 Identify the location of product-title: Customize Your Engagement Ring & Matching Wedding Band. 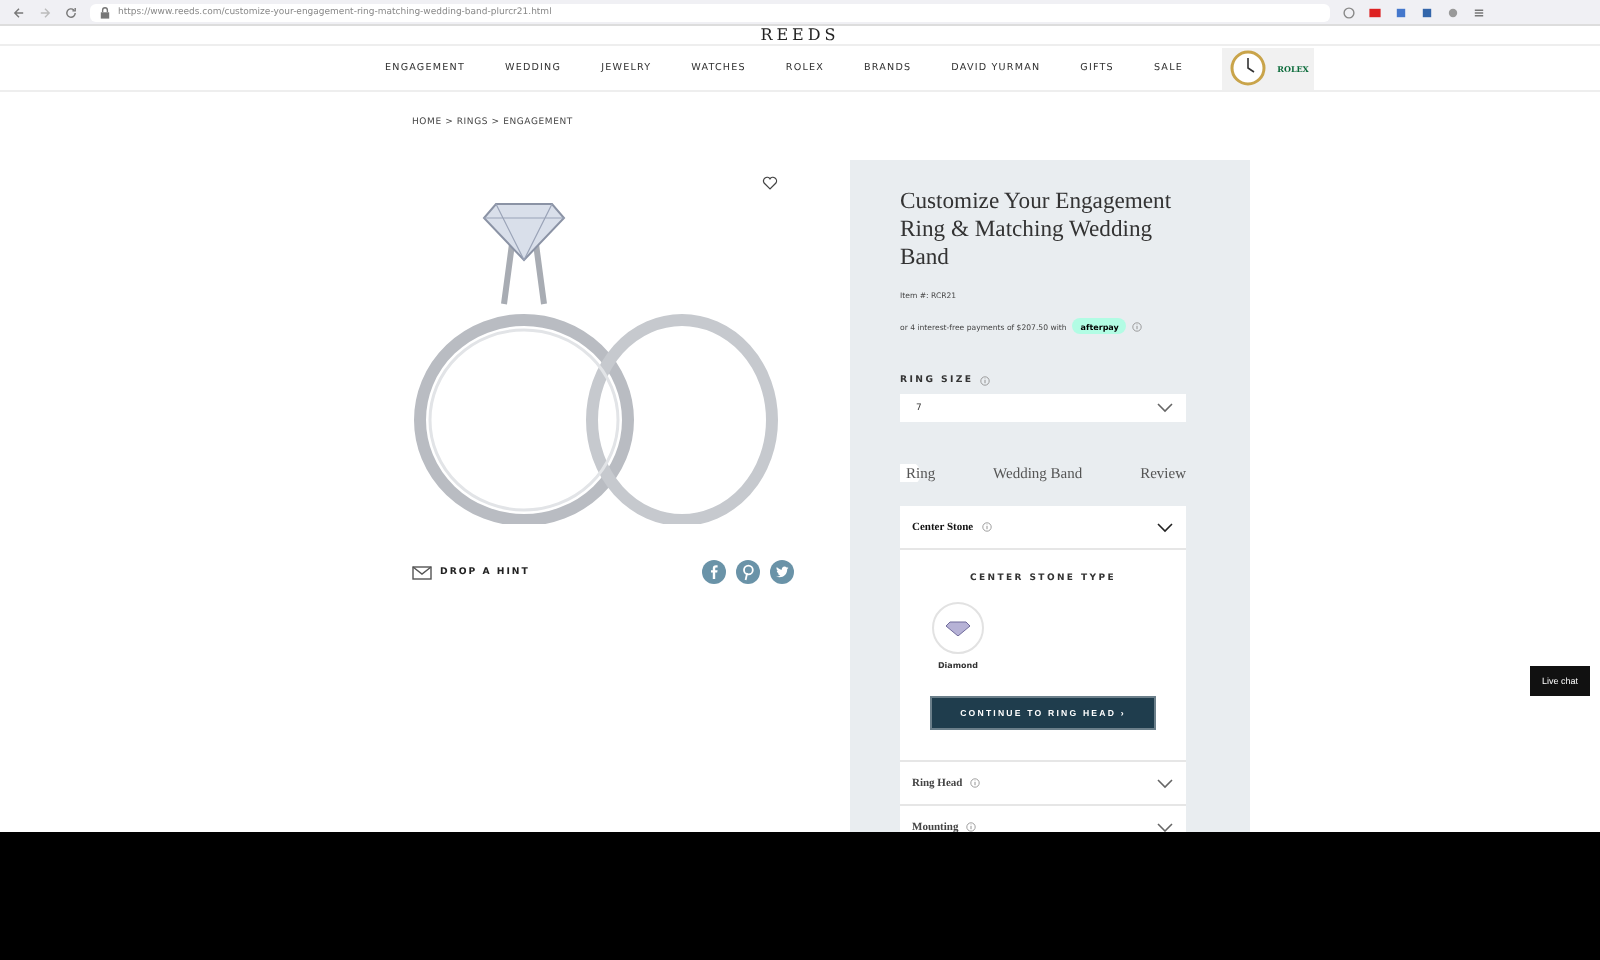
(1037, 230).